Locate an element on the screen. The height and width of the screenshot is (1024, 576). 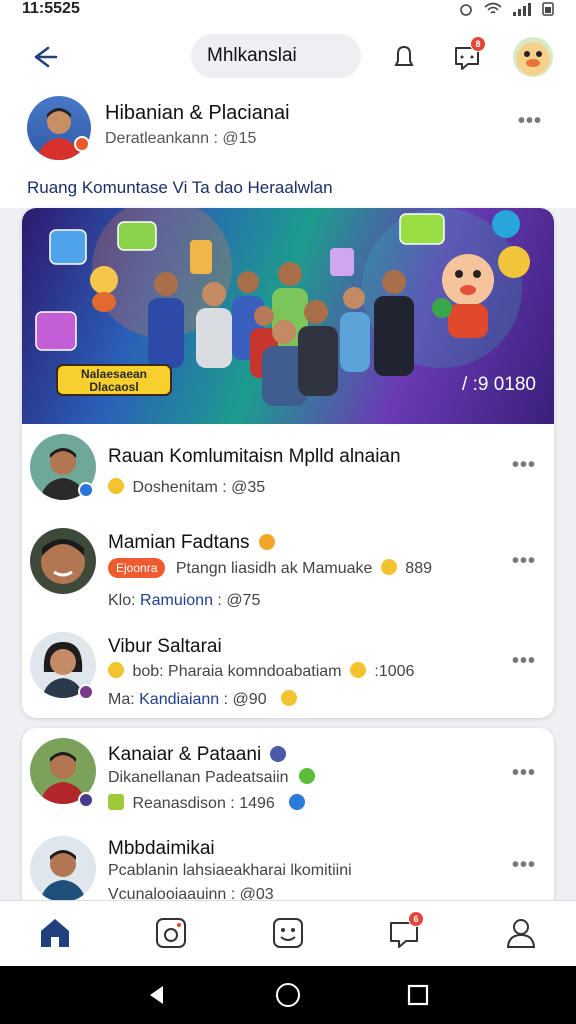
post-title-text: Kanaiar & Pataani is located at coordinates (185, 754).